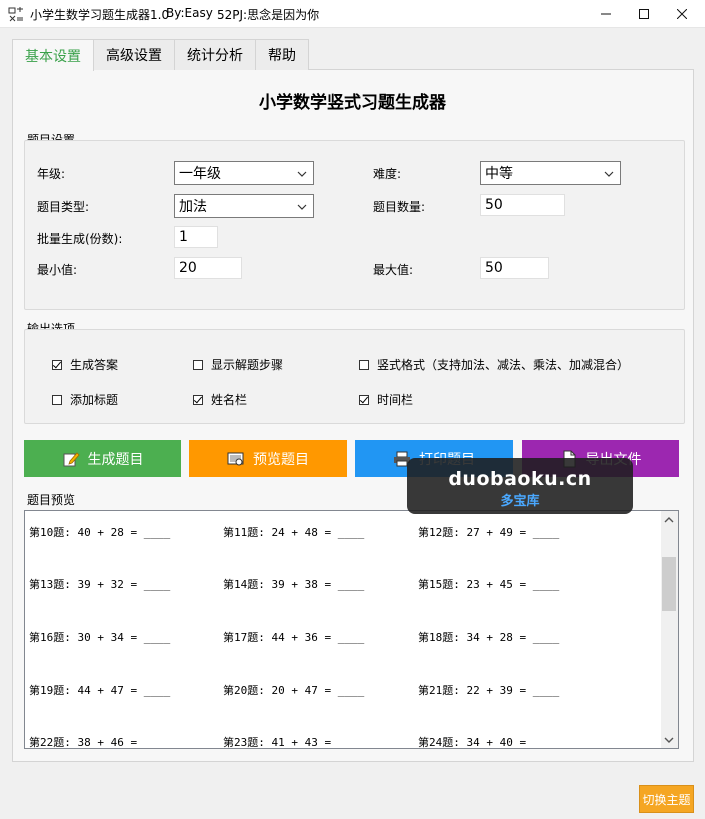  What do you see at coordinates (244, 173) in the screenshot?
I see `grade-select: 一年级` at bounding box center [244, 173].